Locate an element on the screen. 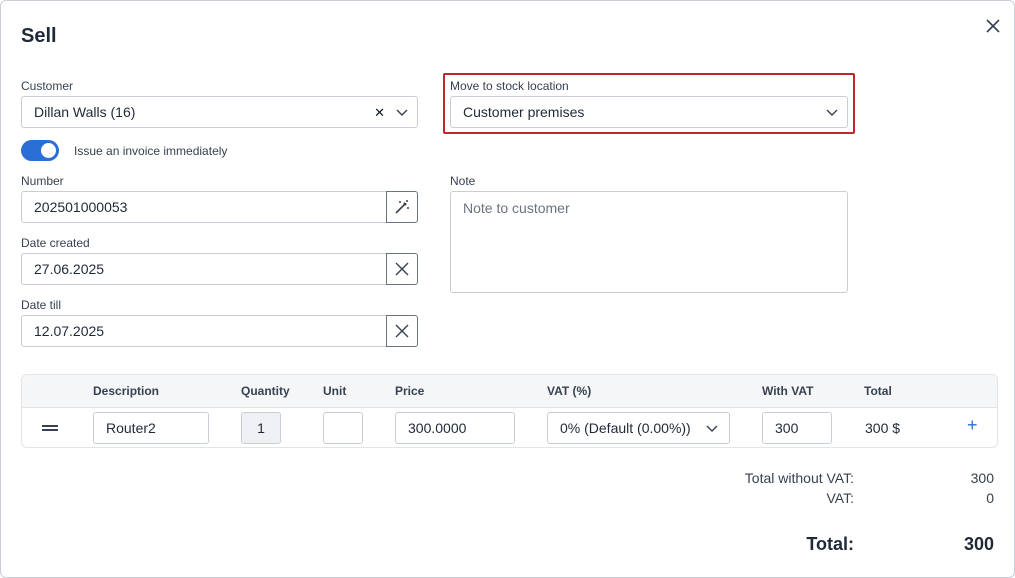 The width and height of the screenshot is (1015, 578). close-icon is located at coordinates (993, 26).